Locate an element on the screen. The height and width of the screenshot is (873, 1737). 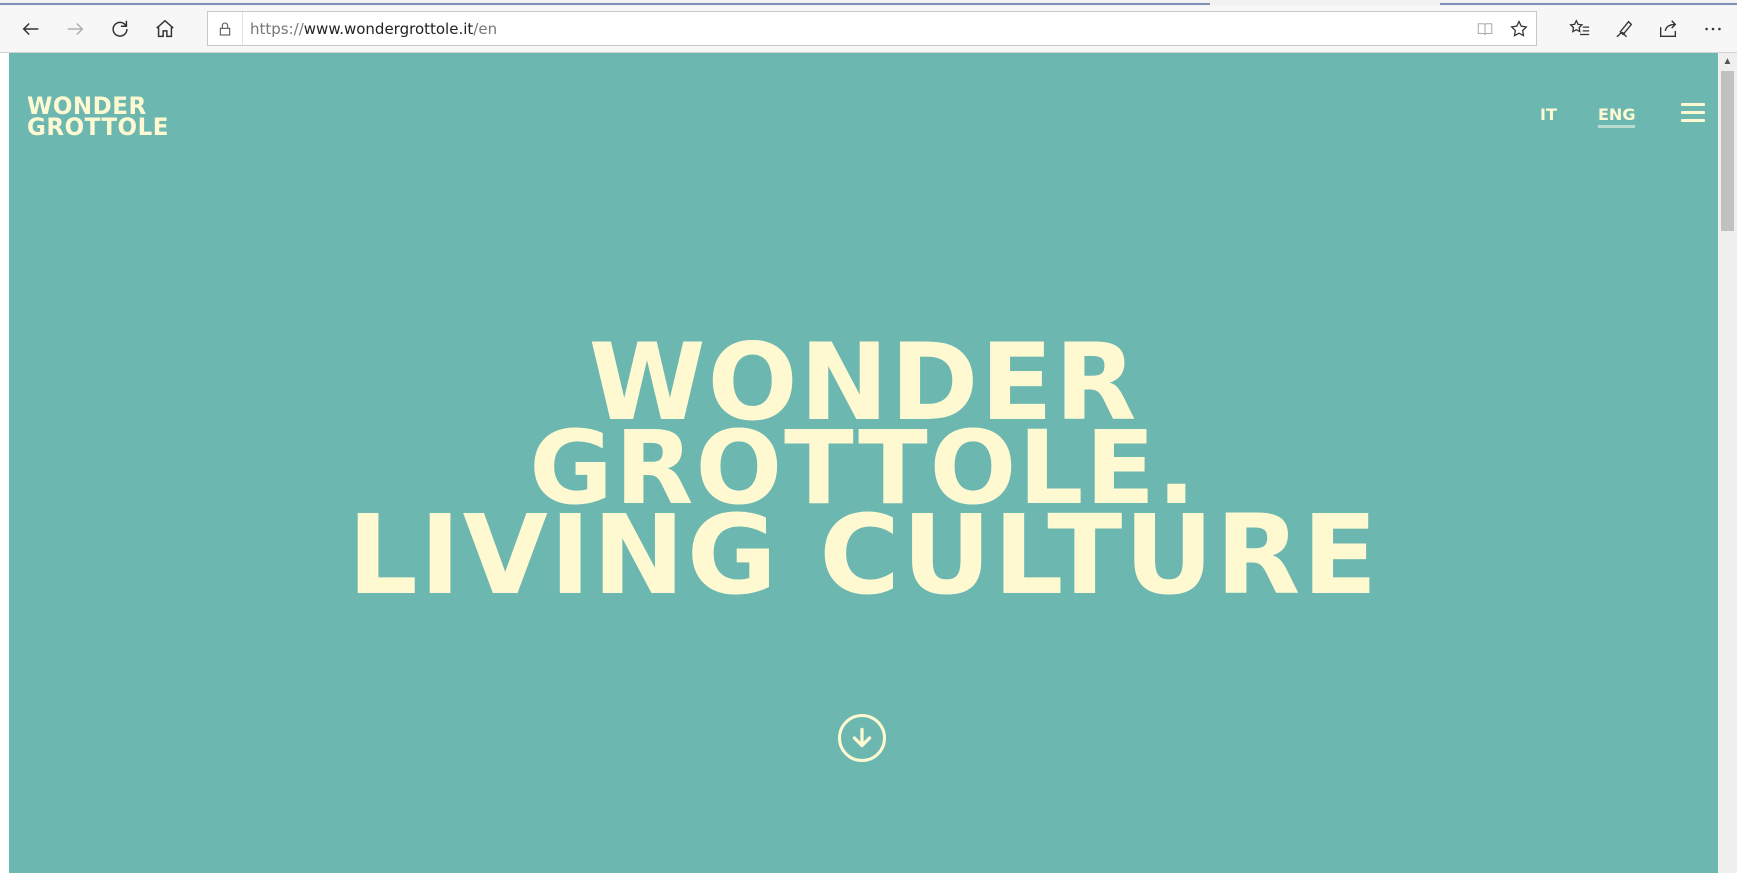
forward-button is located at coordinates (75, 29).